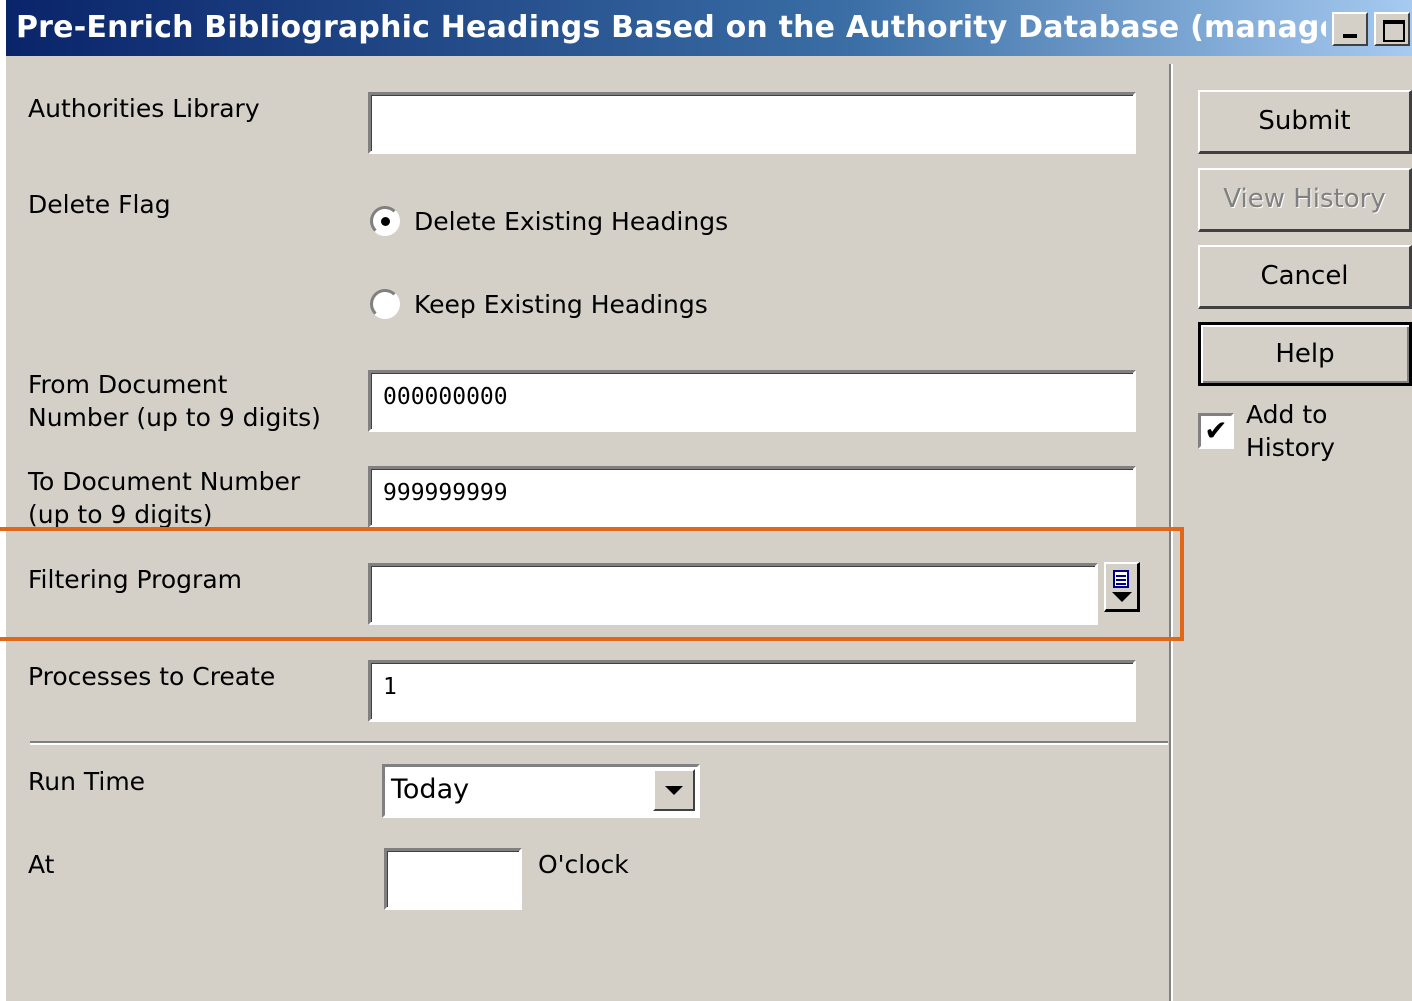 This screenshot has height=1001, width=1412. Describe the element at coordinates (1305, 200) in the screenshot. I see `view-history-button: View History` at that location.